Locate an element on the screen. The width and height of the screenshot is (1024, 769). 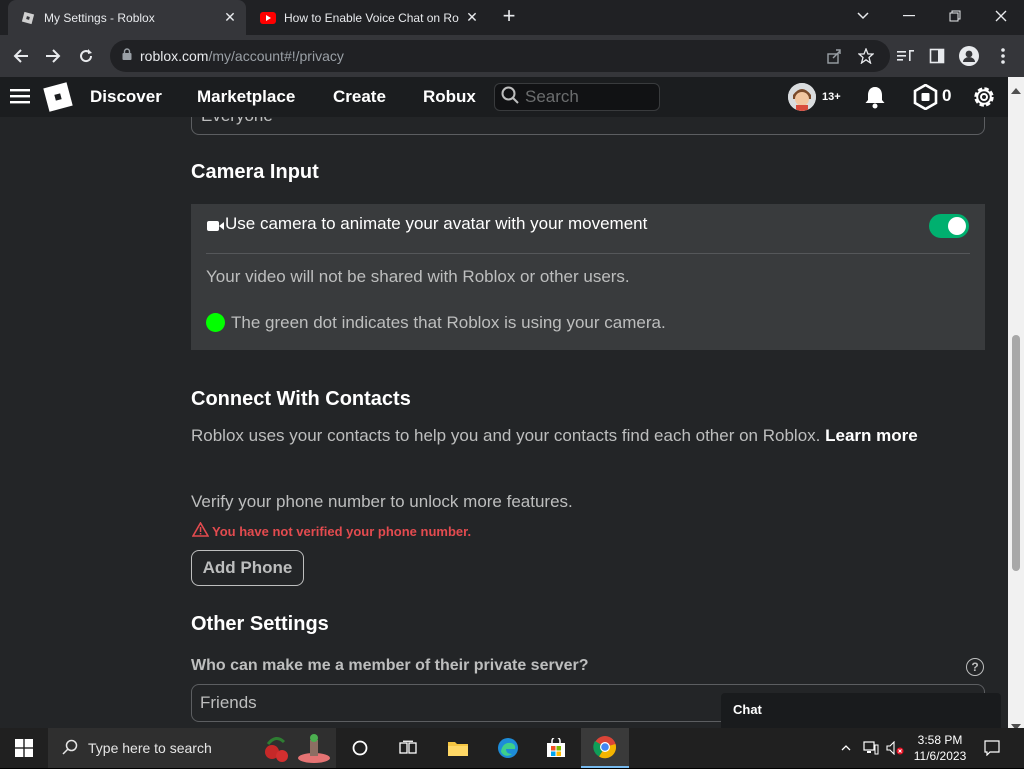
browser-toolbar: roblox.com/my/account#!/privacy is located at coordinates (512, 56).